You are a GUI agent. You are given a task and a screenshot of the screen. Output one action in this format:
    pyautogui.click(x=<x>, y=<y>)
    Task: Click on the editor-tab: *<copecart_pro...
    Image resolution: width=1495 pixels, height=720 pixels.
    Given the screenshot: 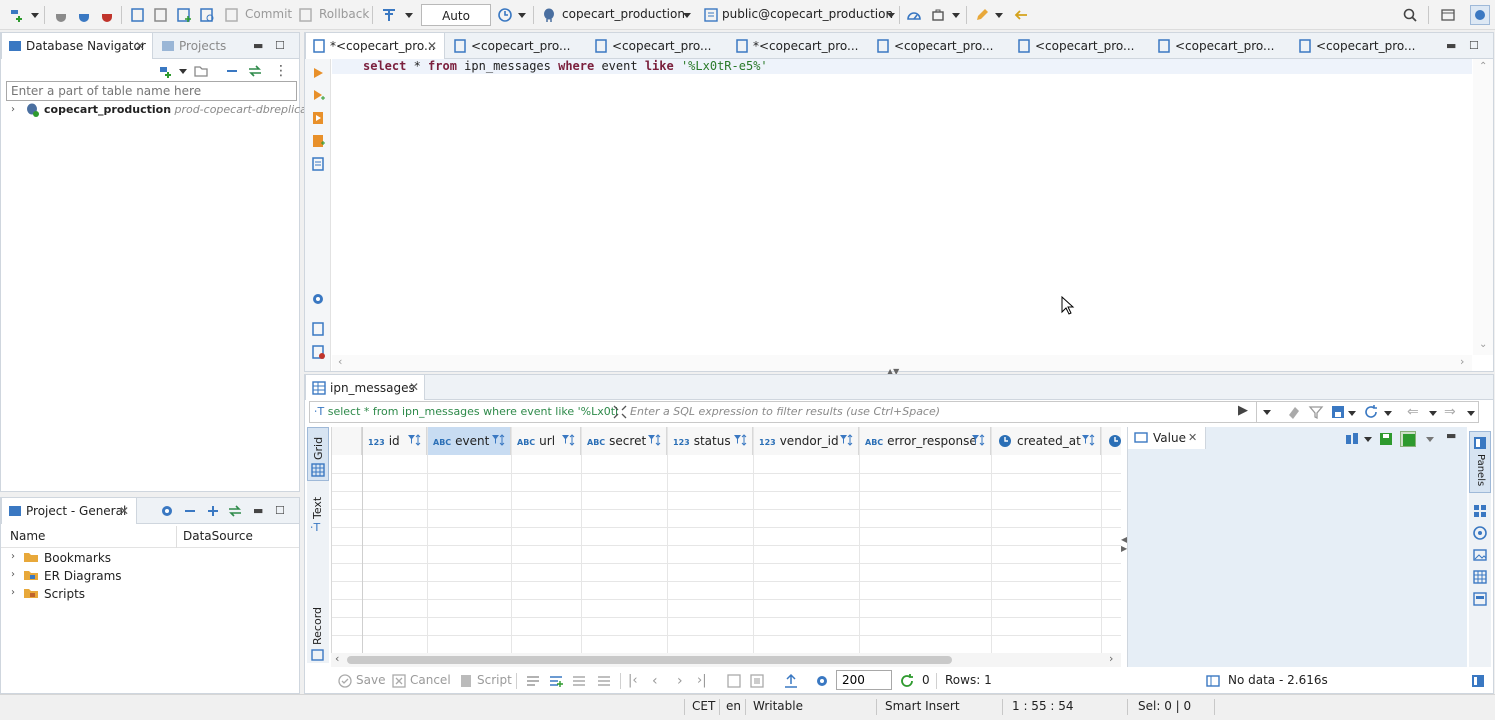 What is the action you would take?
    pyautogui.click(x=375, y=46)
    